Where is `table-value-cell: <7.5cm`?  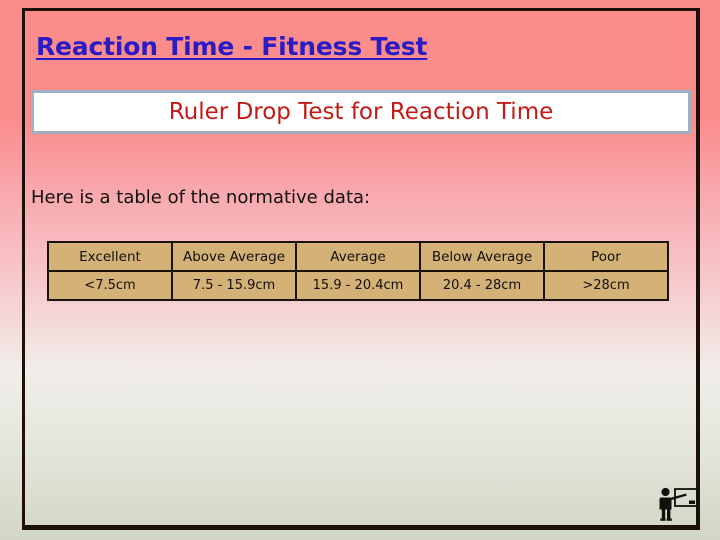
table-value-cell: <7.5cm is located at coordinates (110, 285).